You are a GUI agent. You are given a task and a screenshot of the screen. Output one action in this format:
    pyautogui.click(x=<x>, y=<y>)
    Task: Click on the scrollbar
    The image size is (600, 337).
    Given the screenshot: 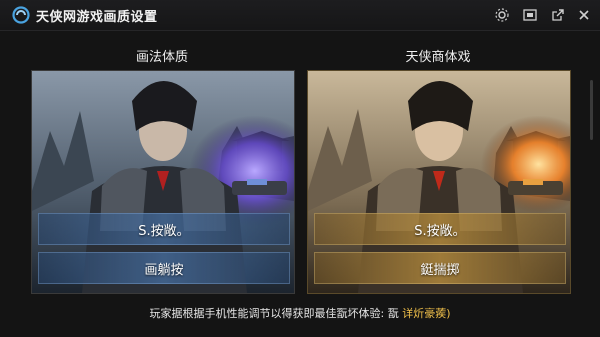 What is the action you would take?
    pyautogui.click(x=591, y=110)
    